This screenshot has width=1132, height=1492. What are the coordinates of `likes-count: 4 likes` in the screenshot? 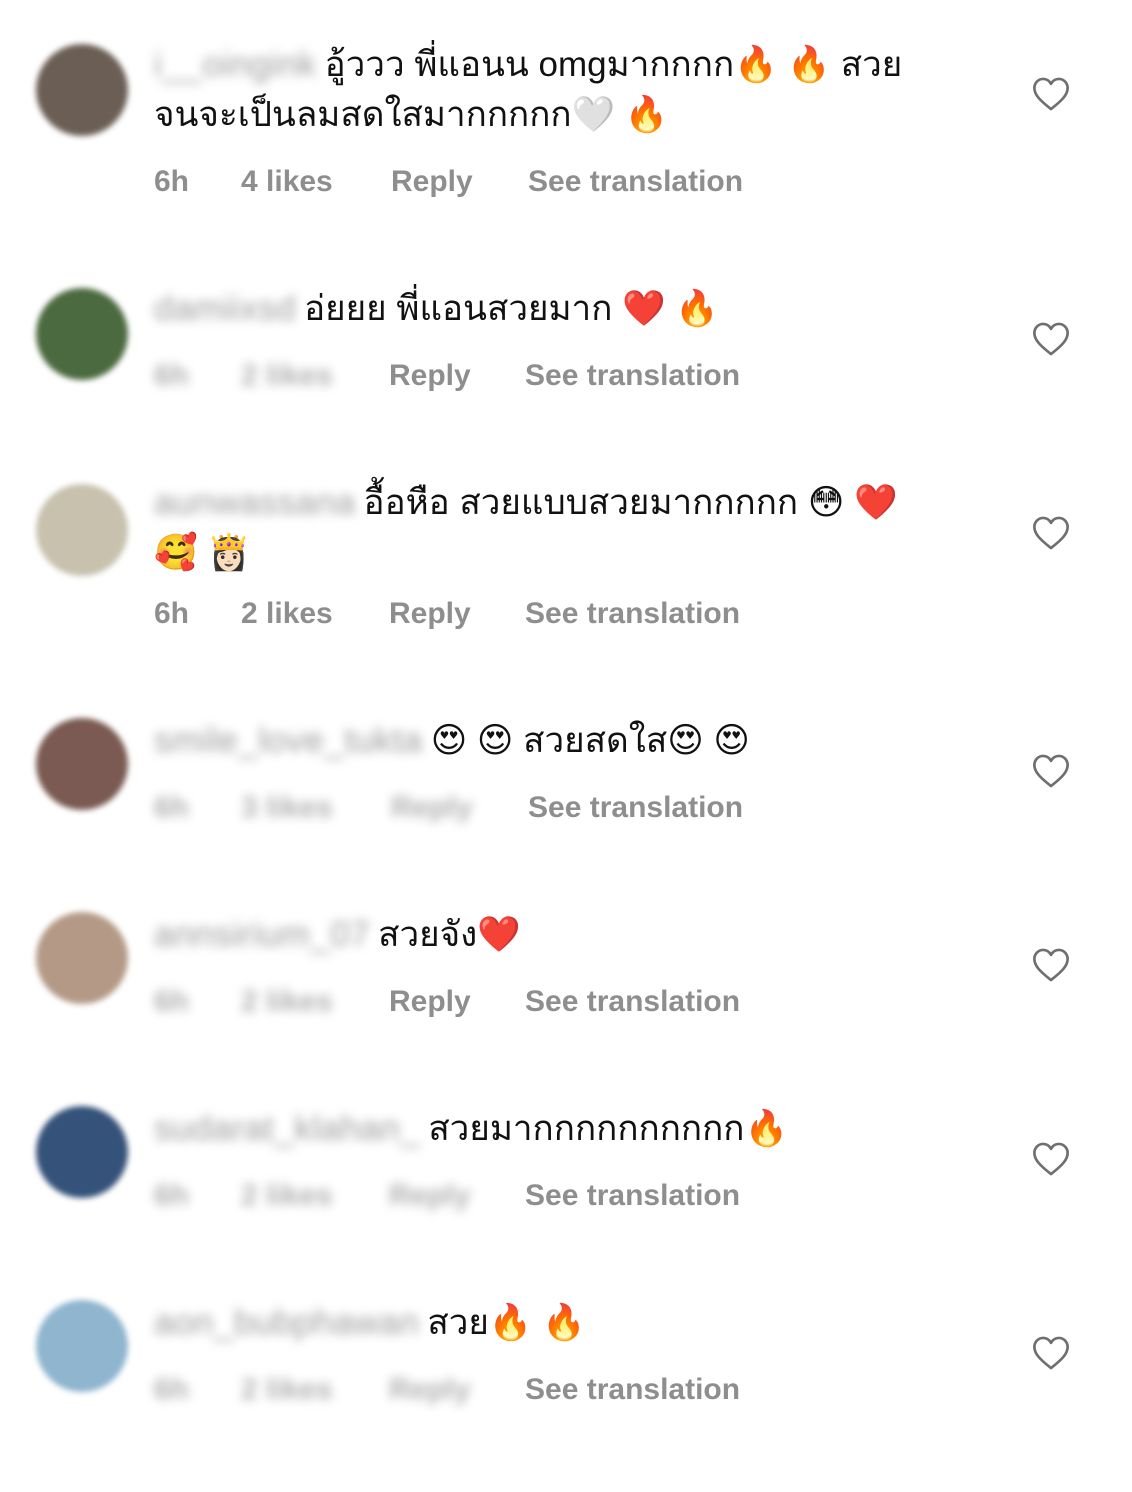 It's located at (287, 182).